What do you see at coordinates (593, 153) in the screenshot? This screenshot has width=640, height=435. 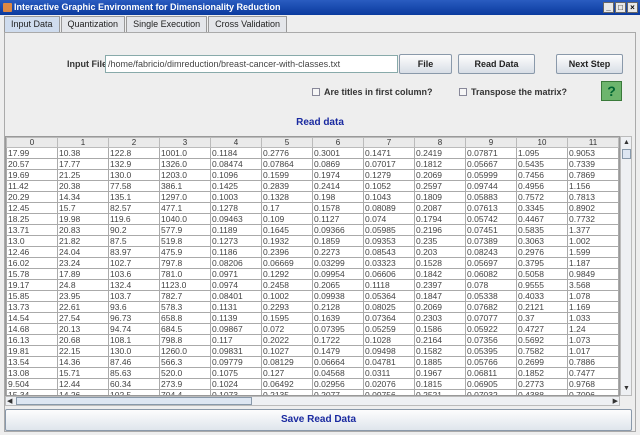 I see `table-cell: 0.9053` at bounding box center [593, 153].